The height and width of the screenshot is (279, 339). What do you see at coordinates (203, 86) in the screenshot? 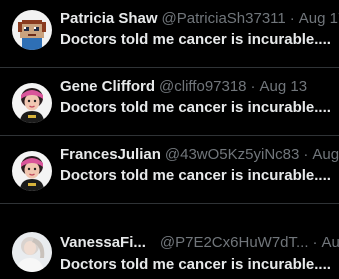
I see `user-handle: @cliffo97318` at bounding box center [203, 86].